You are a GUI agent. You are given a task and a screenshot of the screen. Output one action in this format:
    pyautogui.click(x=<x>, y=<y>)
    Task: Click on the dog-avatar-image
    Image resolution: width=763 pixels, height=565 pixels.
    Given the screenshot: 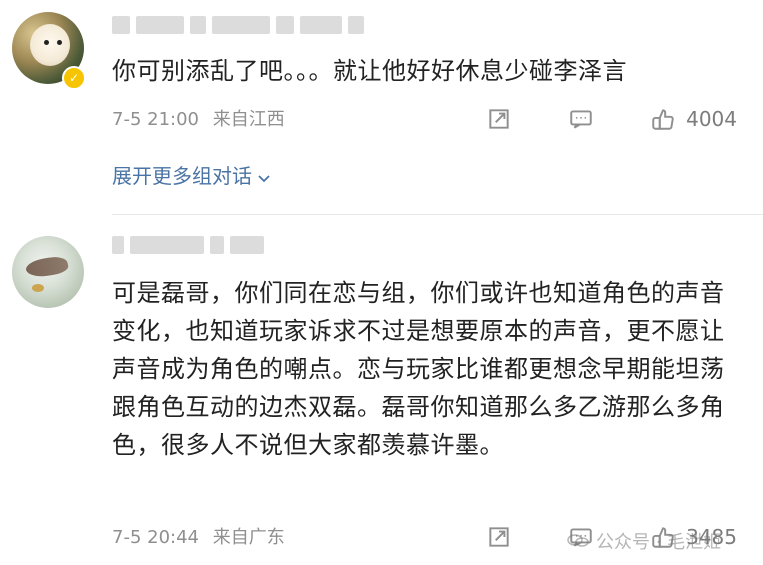 What is the action you would take?
    pyautogui.click(x=50, y=45)
    